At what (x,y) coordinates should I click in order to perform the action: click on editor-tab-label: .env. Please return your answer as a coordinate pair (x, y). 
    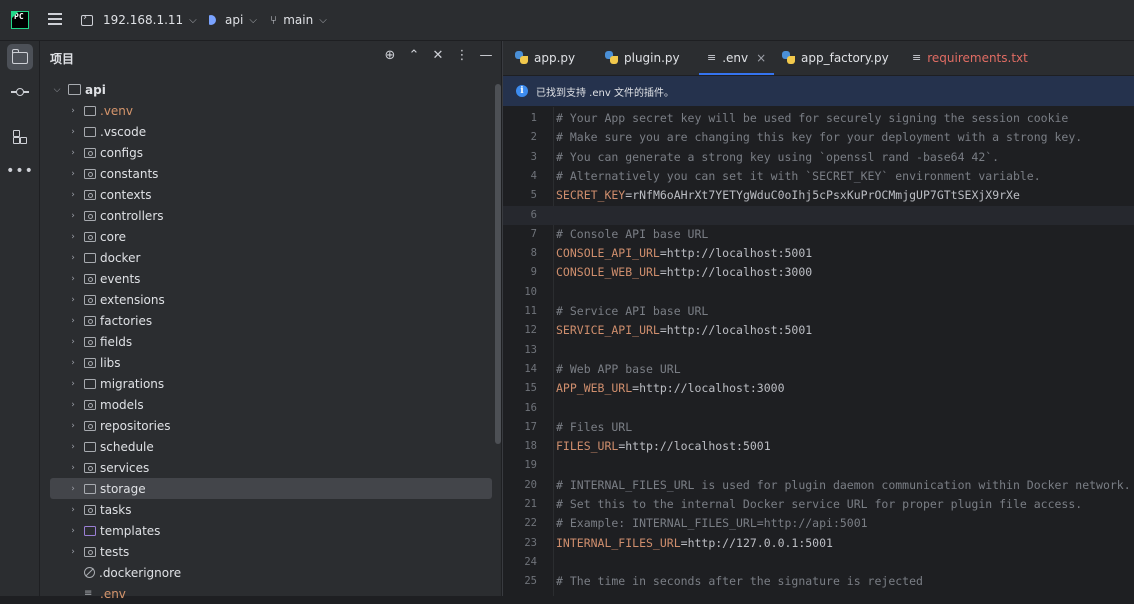
    Looking at the image, I should click on (735, 57).